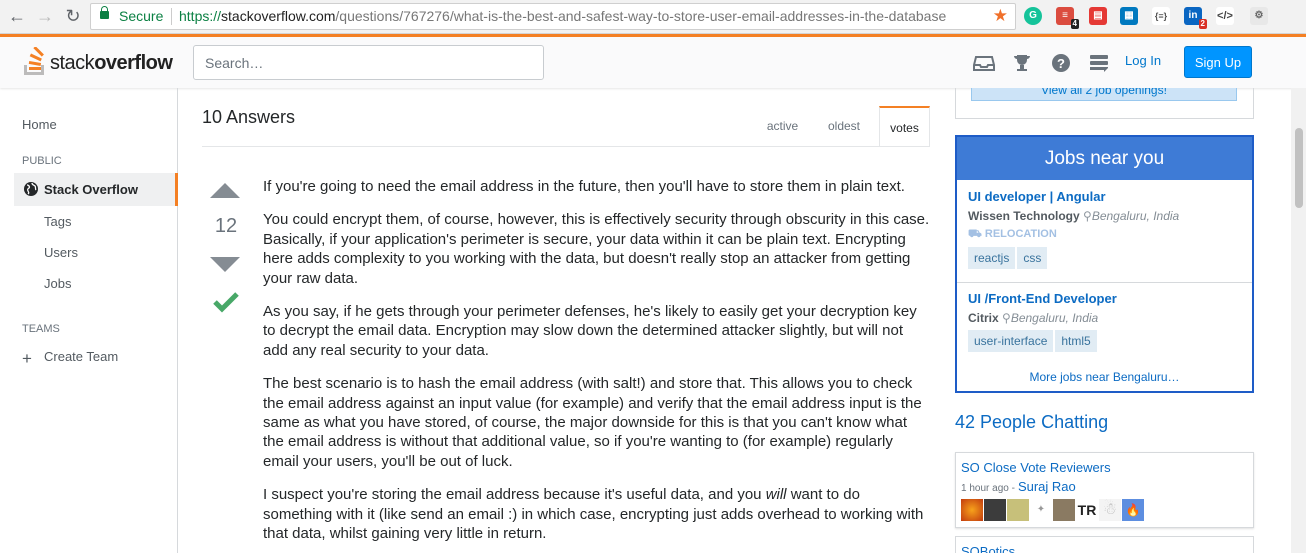 This screenshot has width=1306, height=553. Describe the element at coordinates (1108, 298) in the screenshot. I see `job-title: UI /Front-End Developer` at that location.